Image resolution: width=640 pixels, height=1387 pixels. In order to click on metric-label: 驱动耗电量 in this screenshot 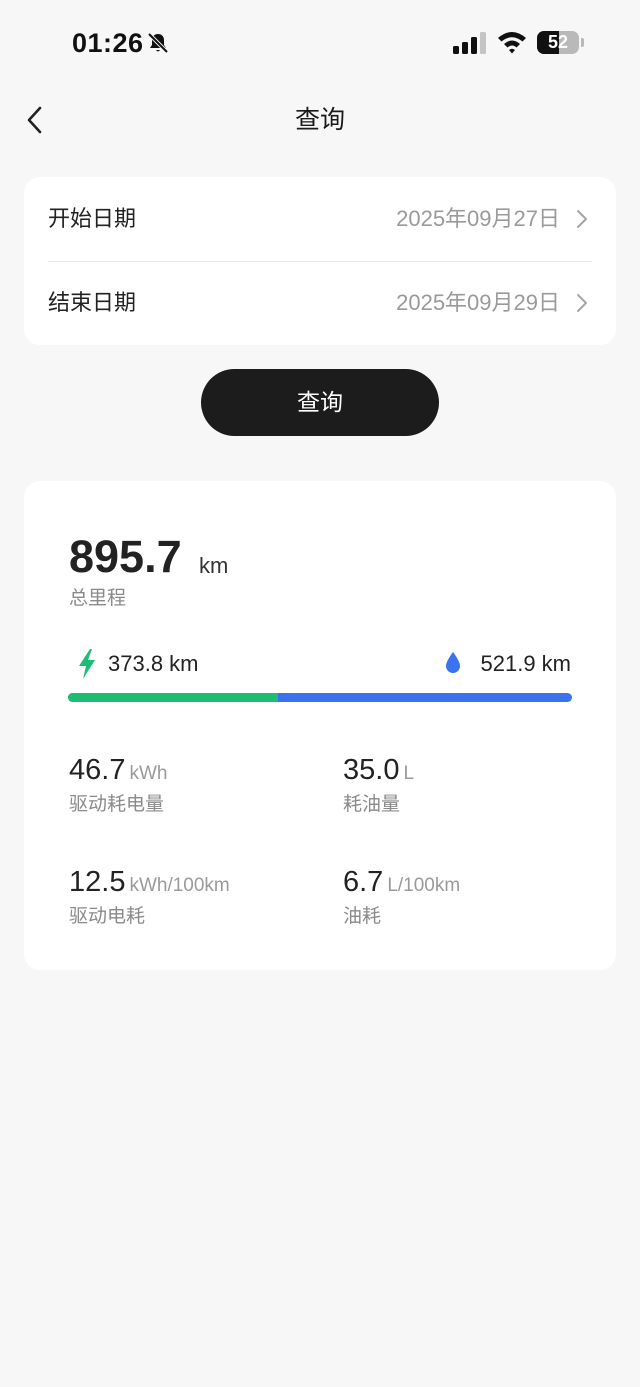, I will do `click(117, 804)`.